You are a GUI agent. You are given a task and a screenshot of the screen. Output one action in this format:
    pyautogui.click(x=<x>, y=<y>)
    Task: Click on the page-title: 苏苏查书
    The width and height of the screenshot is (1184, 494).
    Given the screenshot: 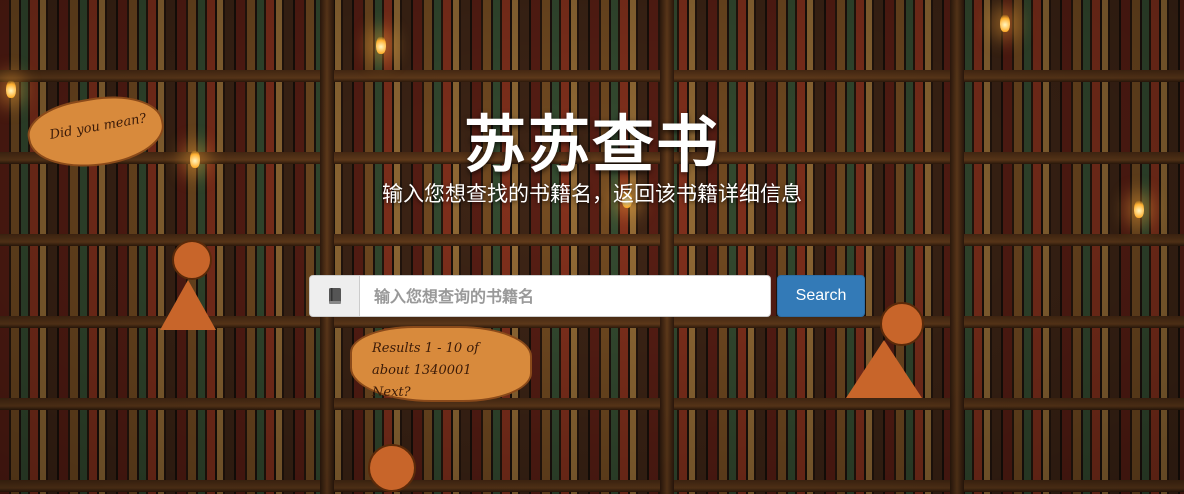 What is the action you would take?
    pyautogui.click(x=591, y=144)
    